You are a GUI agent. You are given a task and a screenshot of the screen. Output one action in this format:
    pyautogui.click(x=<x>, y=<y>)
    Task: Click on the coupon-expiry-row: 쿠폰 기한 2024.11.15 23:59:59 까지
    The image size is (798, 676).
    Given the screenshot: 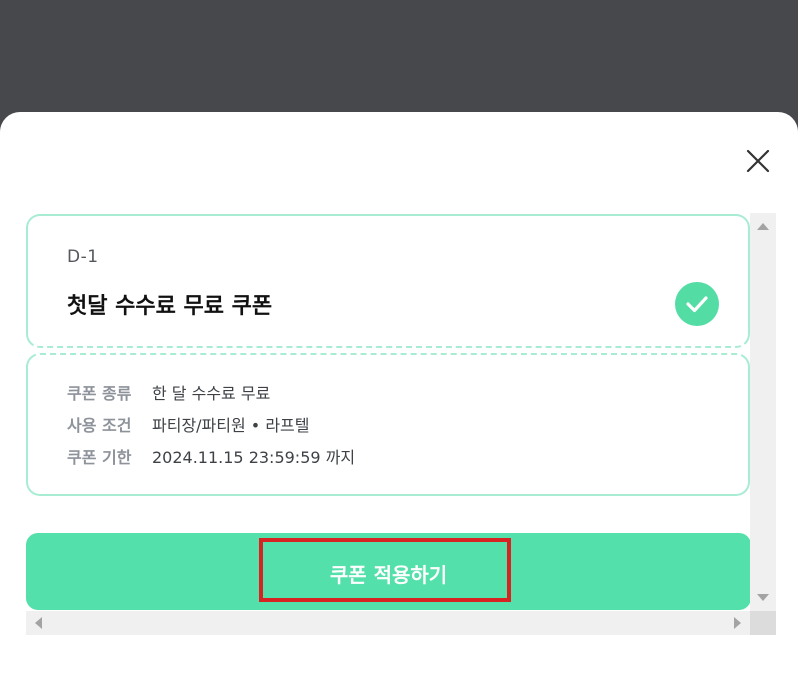 What is the action you would take?
    pyautogui.click(x=211, y=456)
    